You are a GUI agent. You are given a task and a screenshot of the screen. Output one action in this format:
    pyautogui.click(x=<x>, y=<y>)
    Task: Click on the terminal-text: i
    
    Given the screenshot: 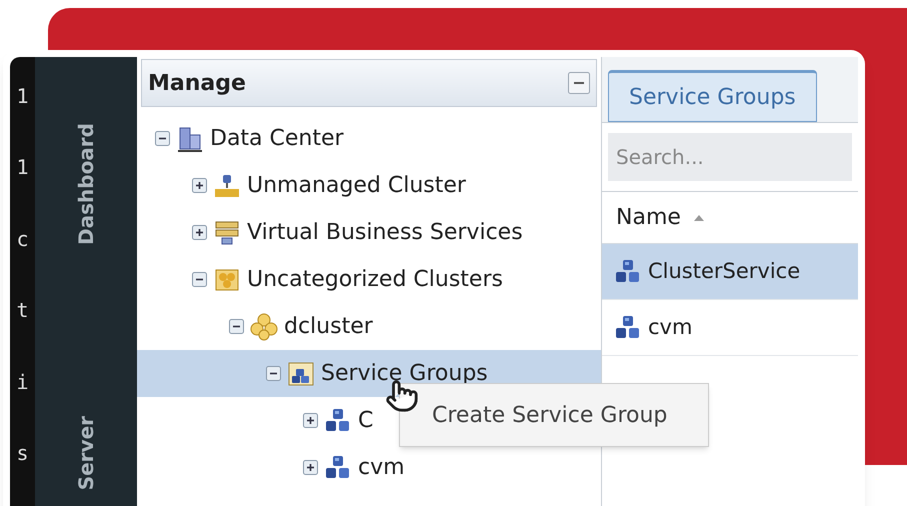 What is the action you would take?
    pyautogui.click(x=22, y=382)
    